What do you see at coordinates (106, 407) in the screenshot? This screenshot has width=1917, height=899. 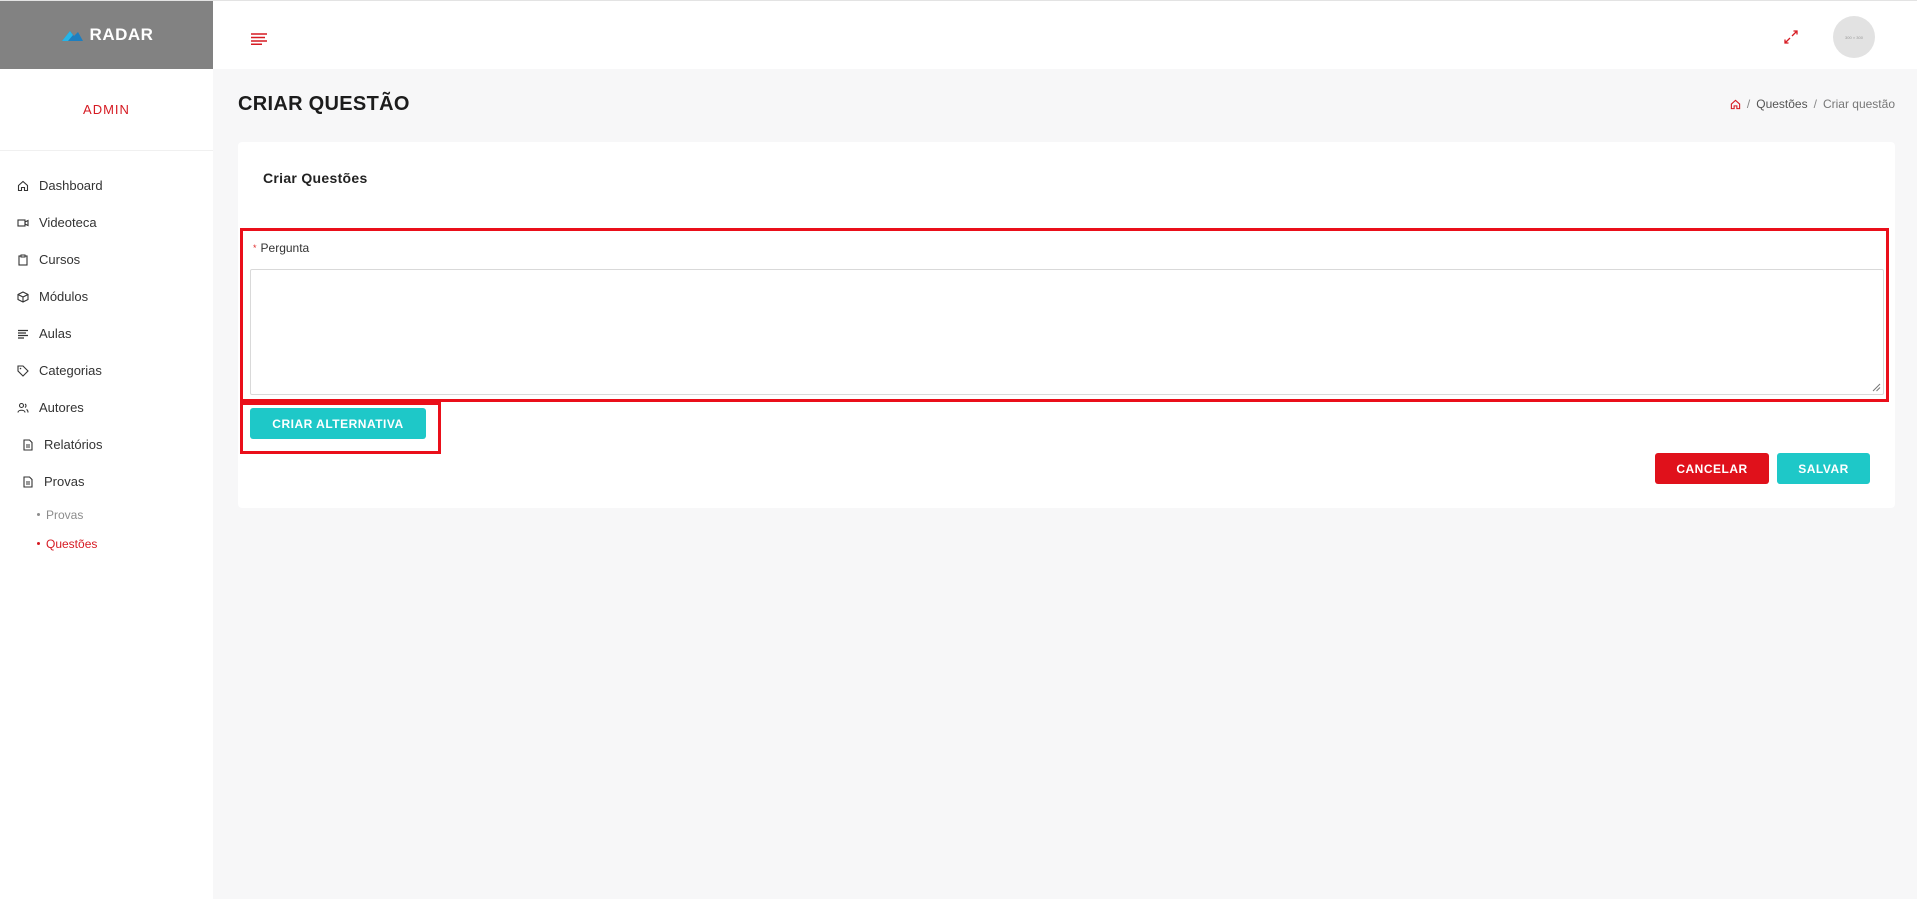 I see `sidebar-item-autores: Autores` at bounding box center [106, 407].